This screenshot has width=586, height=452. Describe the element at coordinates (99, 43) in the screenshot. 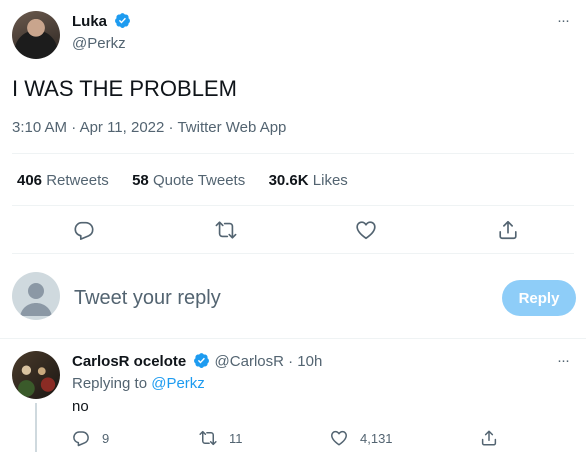

I see `author-handle: @Perkz` at that location.